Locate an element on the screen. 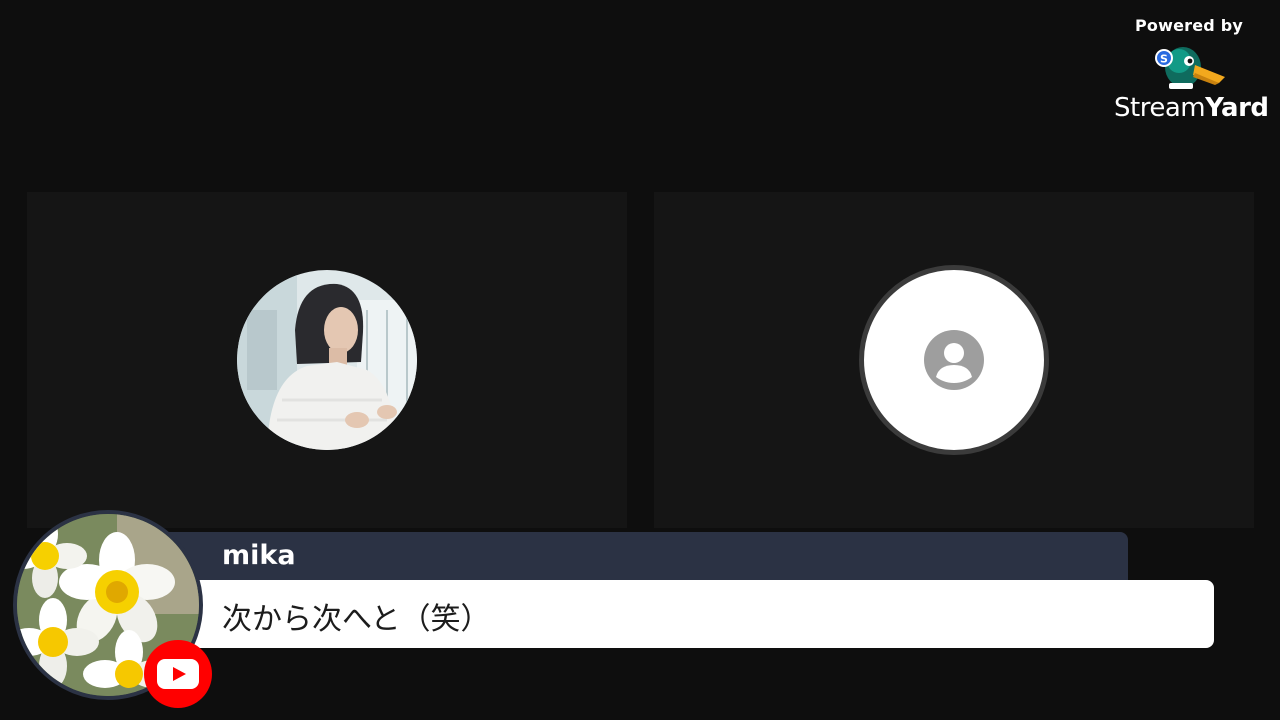 The height and width of the screenshot is (720, 1280). duck-logo-icon: S is located at coordinates (1190, 68).